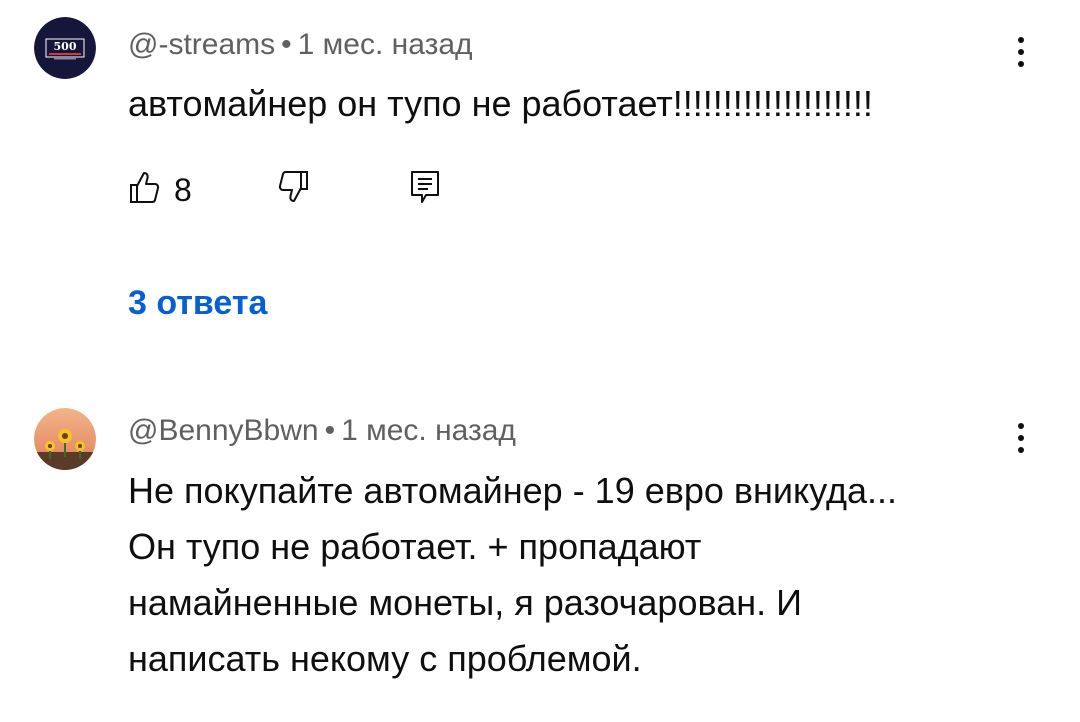  What do you see at coordinates (223, 430) in the screenshot?
I see `author-name: @BennyBbwn` at bounding box center [223, 430].